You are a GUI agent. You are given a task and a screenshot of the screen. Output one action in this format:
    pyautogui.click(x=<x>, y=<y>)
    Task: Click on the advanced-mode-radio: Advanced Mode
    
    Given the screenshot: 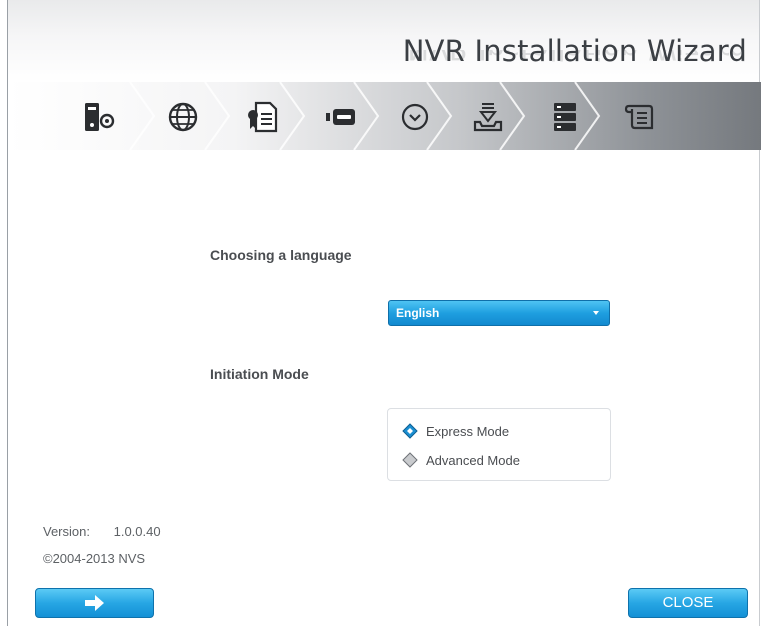 What is the action you would take?
    pyautogui.click(x=461, y=460)
    